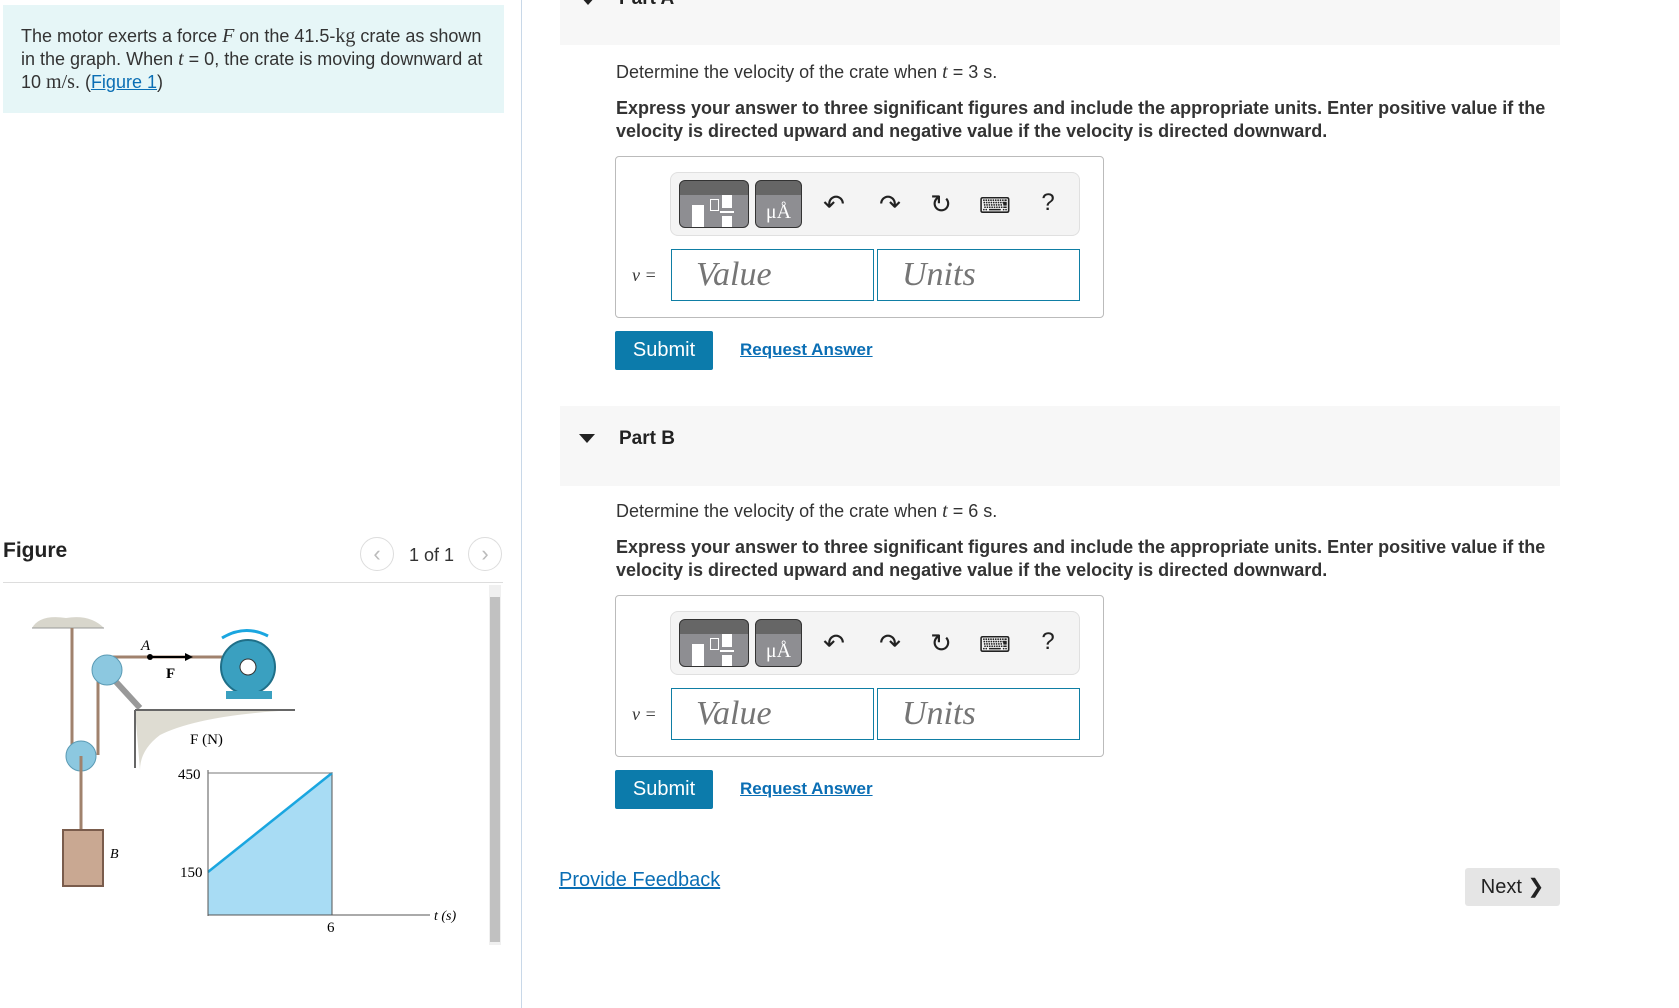 Image resolution: width=1679 pixels, height=1008 pixels. Describe the element at coordinates (83, 858) in the screenshot. I see `crate-b` at that location.